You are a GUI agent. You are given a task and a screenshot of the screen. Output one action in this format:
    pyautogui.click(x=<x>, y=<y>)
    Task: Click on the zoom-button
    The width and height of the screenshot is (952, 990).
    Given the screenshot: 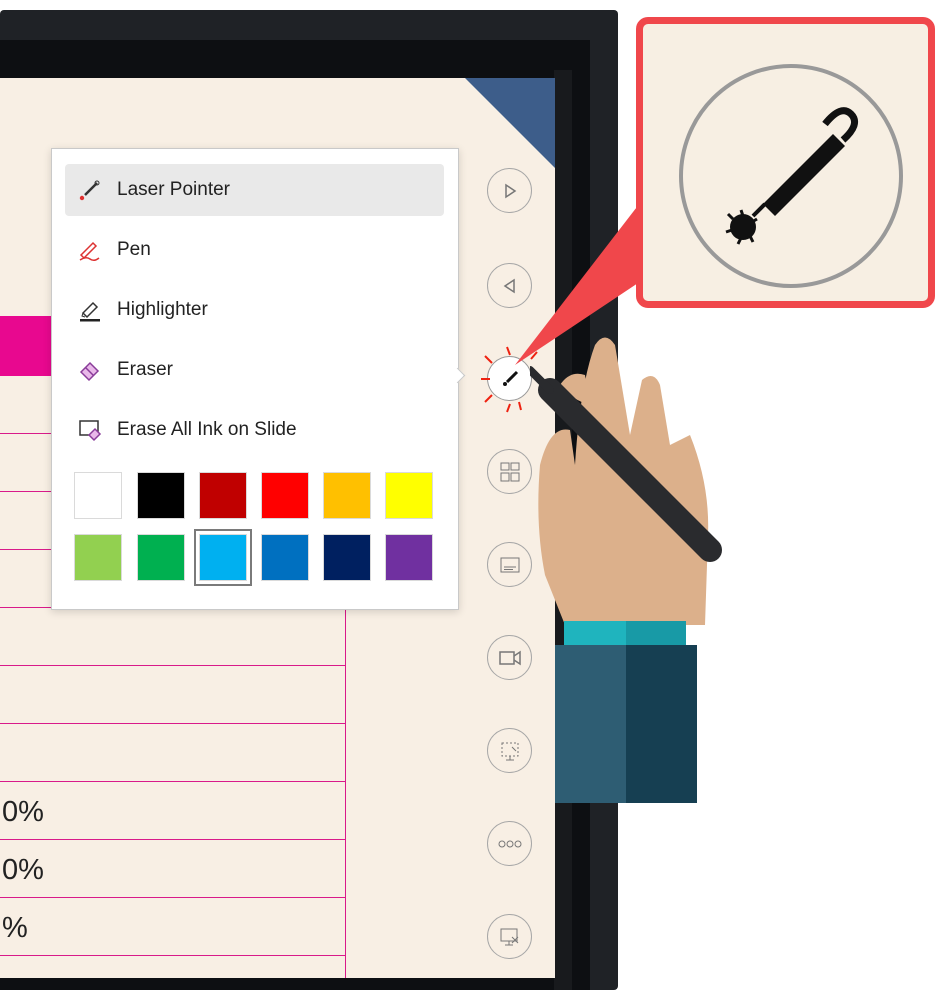 What is the action you would take?
    pyautogui.click(x=509, y=750)
    